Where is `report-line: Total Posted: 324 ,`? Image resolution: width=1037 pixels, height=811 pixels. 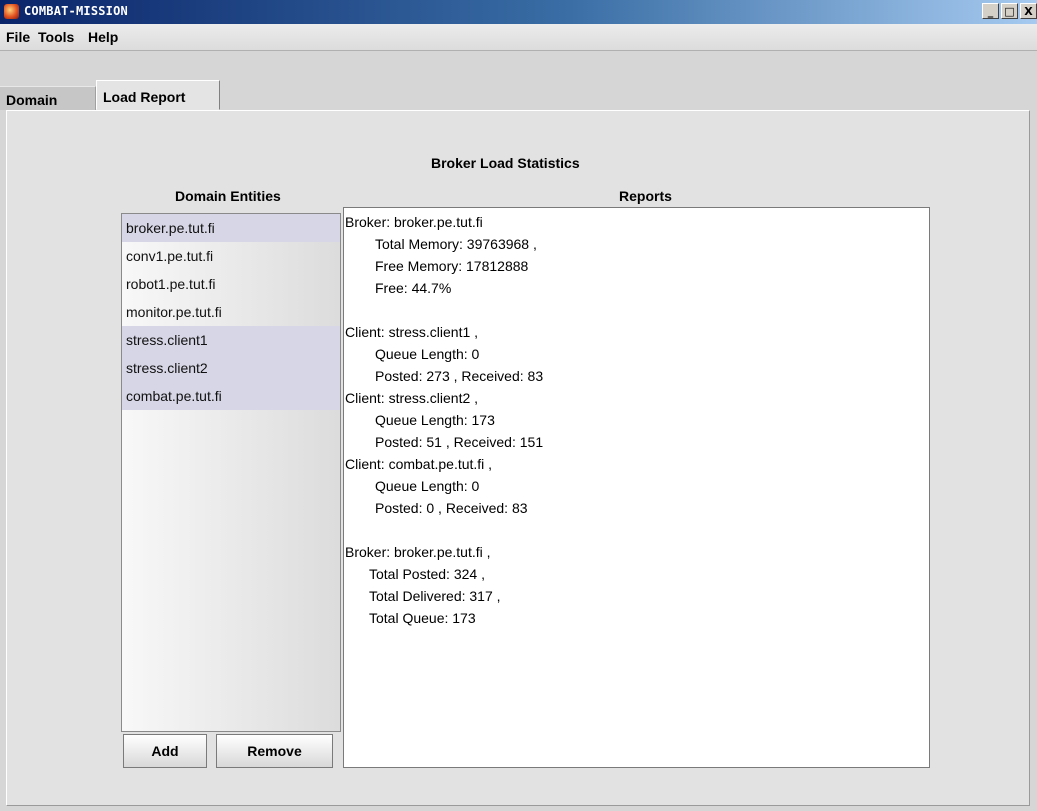 report-line: Total Posted: 324 , is located at coordinates (427, 574).